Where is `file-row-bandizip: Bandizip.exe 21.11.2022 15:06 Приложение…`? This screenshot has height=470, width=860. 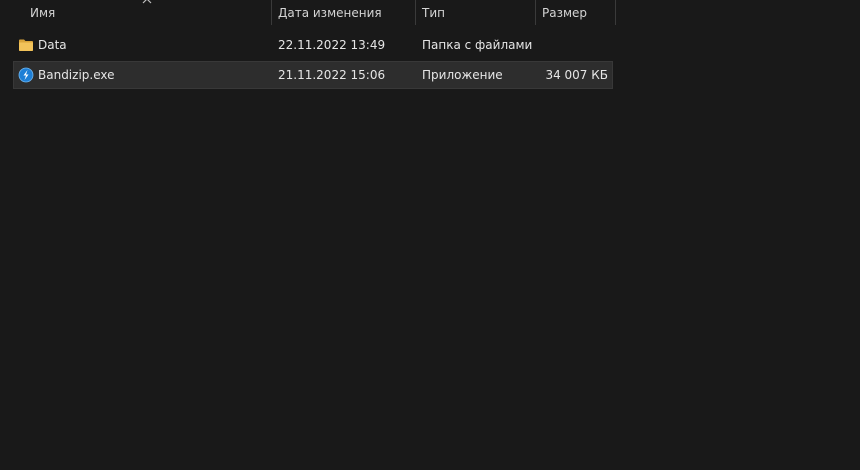 file-row-bandizip: Bandizip.exe 21.11.2022 15:06 Приложение… is located at coordinates (313, 75).